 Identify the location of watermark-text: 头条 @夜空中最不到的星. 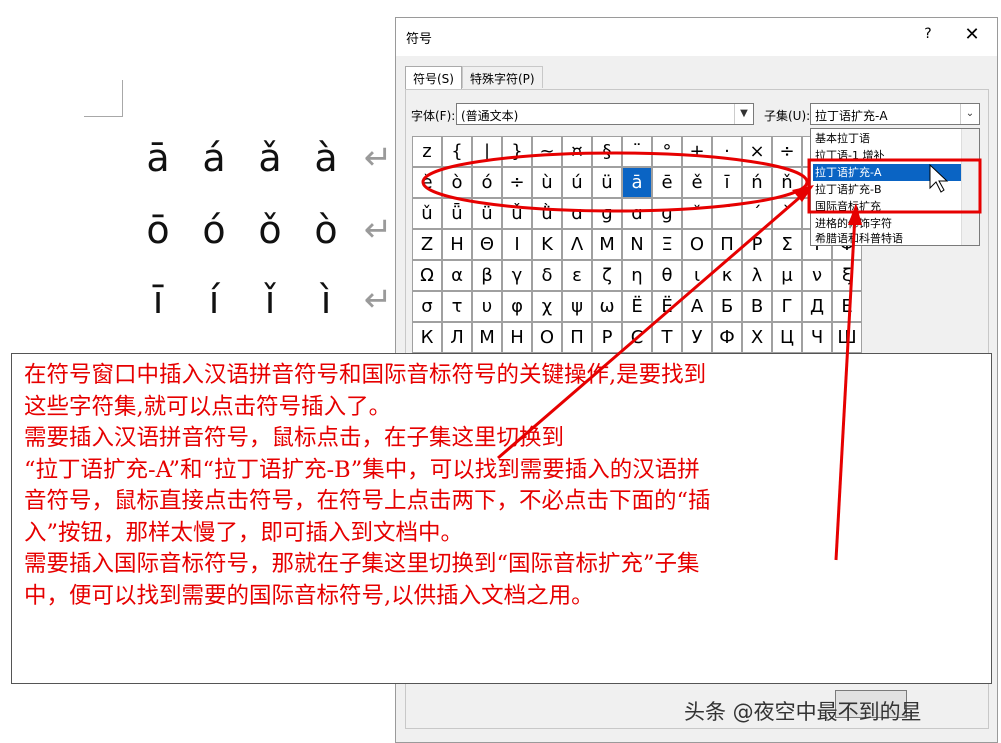
(803, 712).